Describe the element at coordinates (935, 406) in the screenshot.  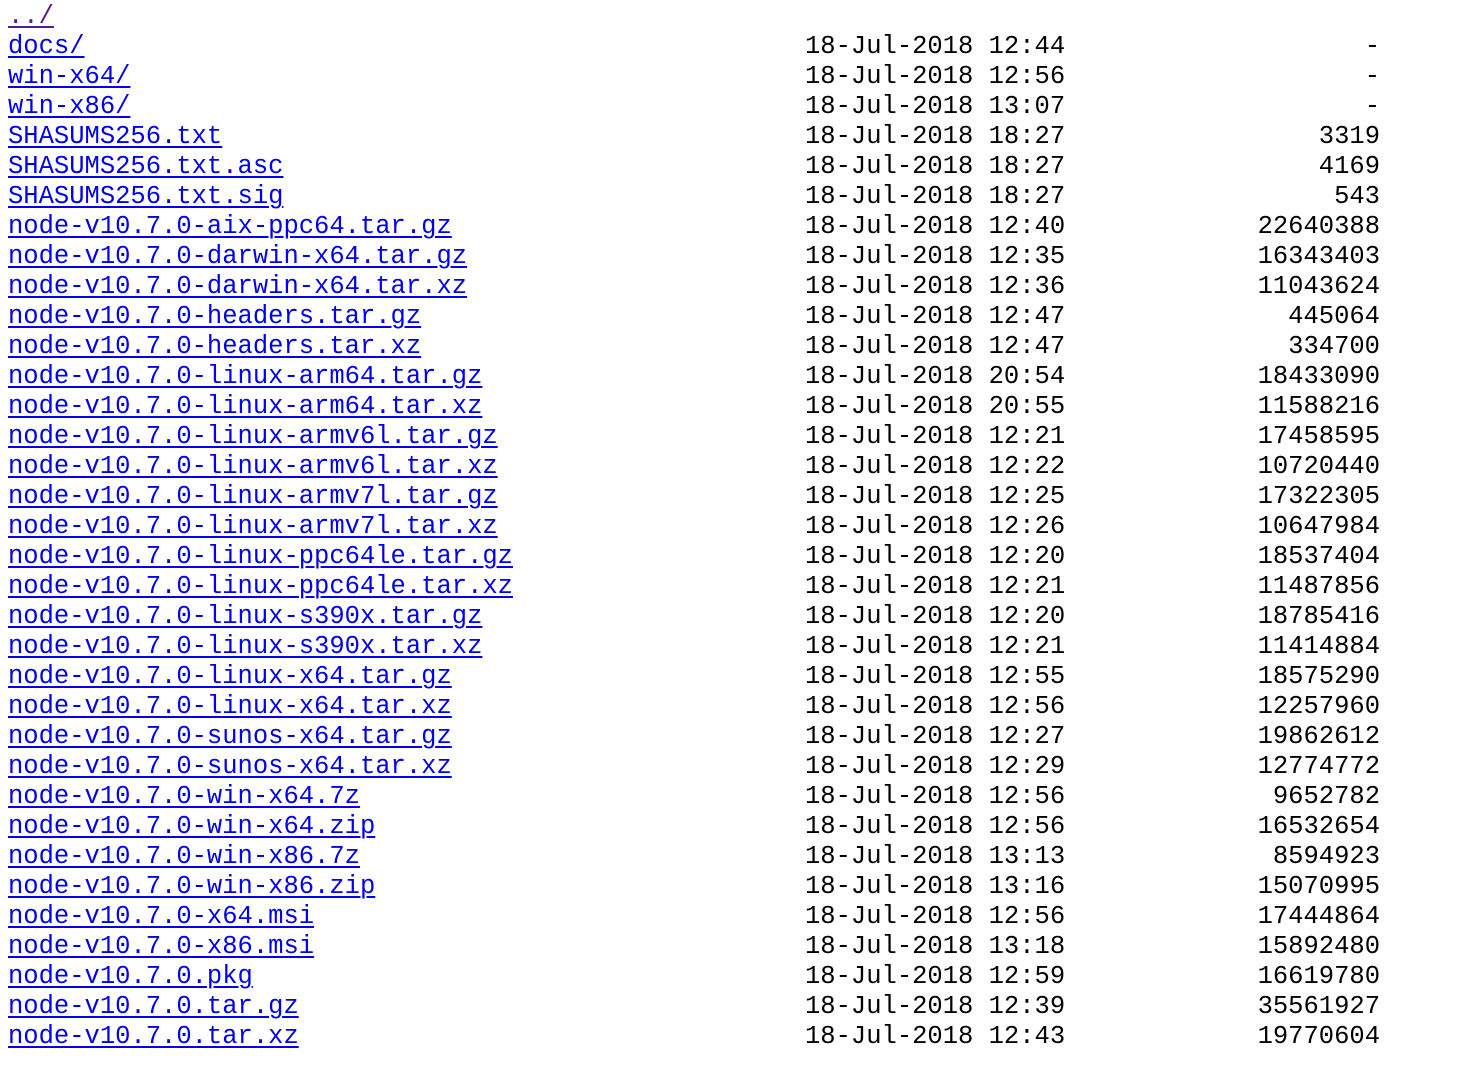
I see `file-modified-date: 18-Jul-2018 20:55` at that location.